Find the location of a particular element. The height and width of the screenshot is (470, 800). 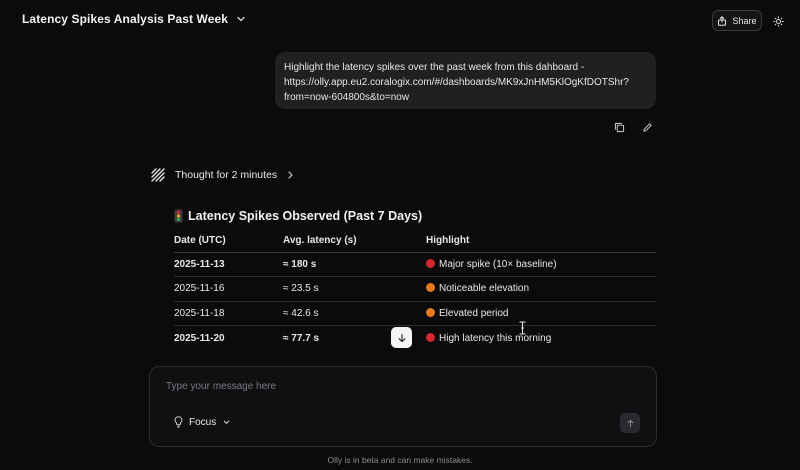

highlight-text: Elevated period is located at coordinates (474, 313).